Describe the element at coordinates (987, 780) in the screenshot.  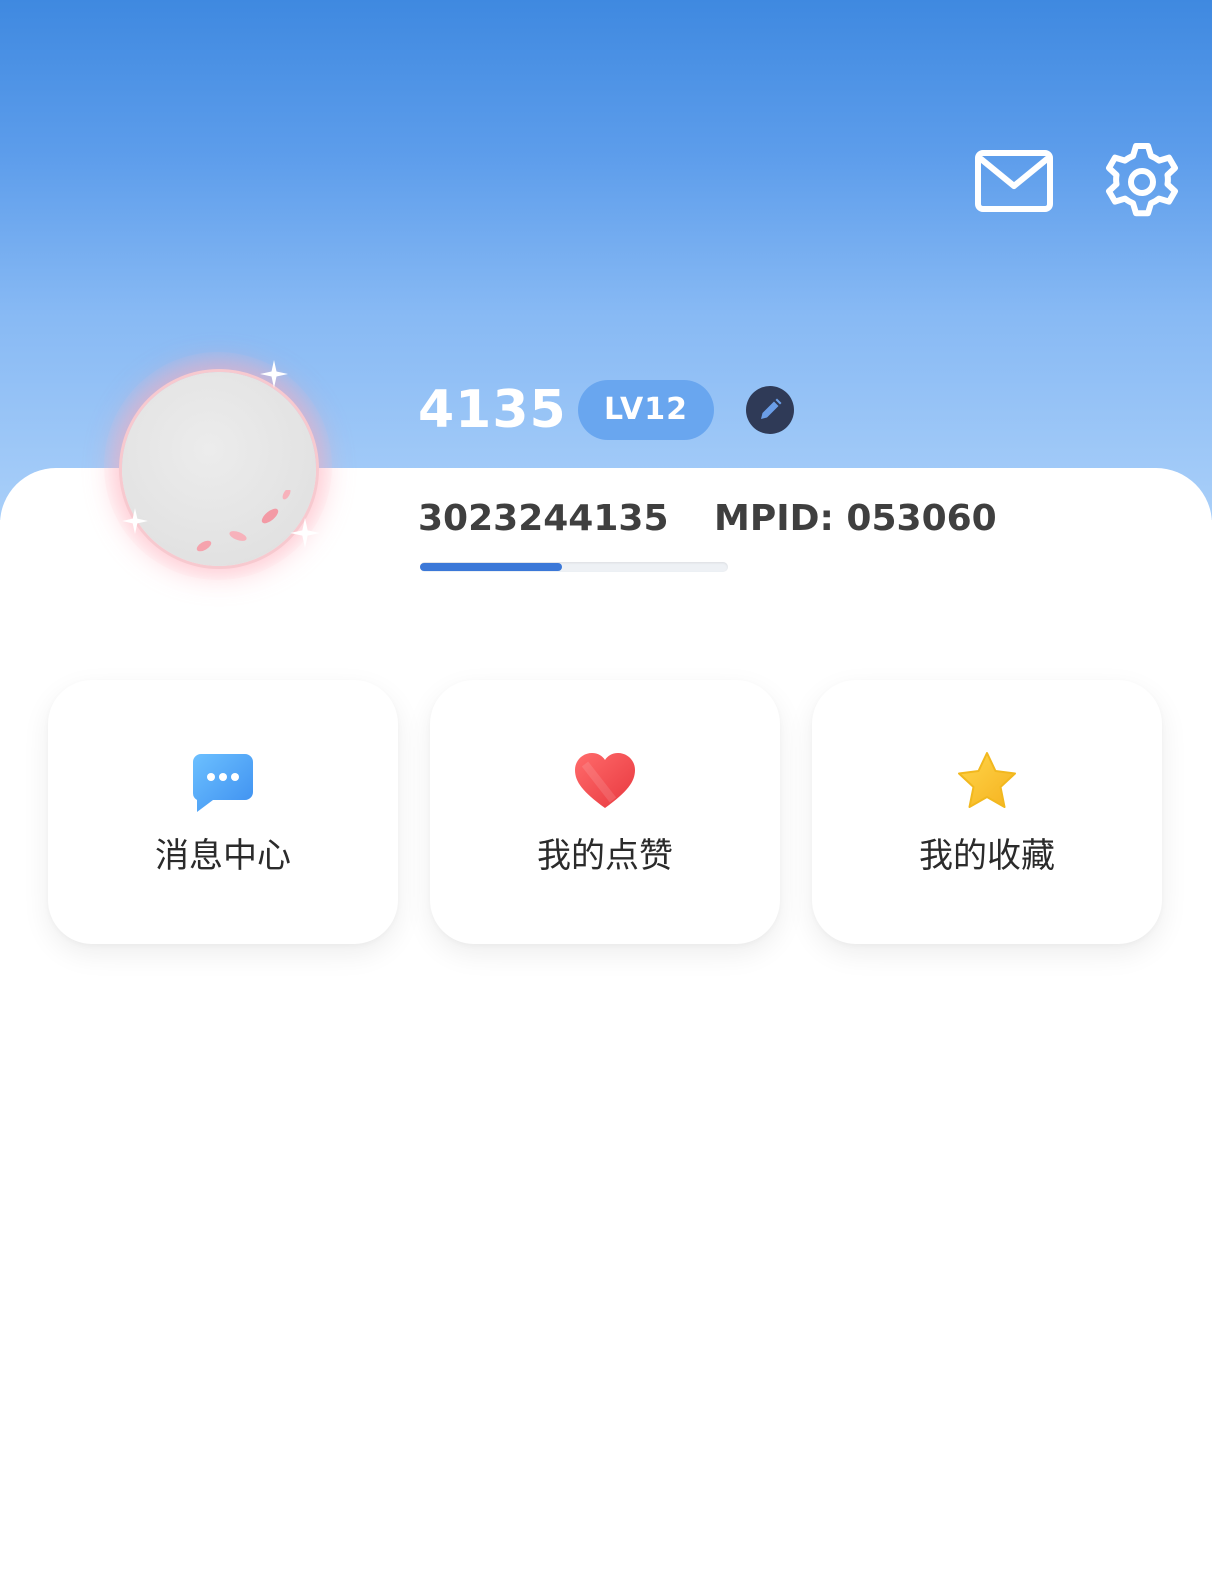
I see `star-icon` at that location.